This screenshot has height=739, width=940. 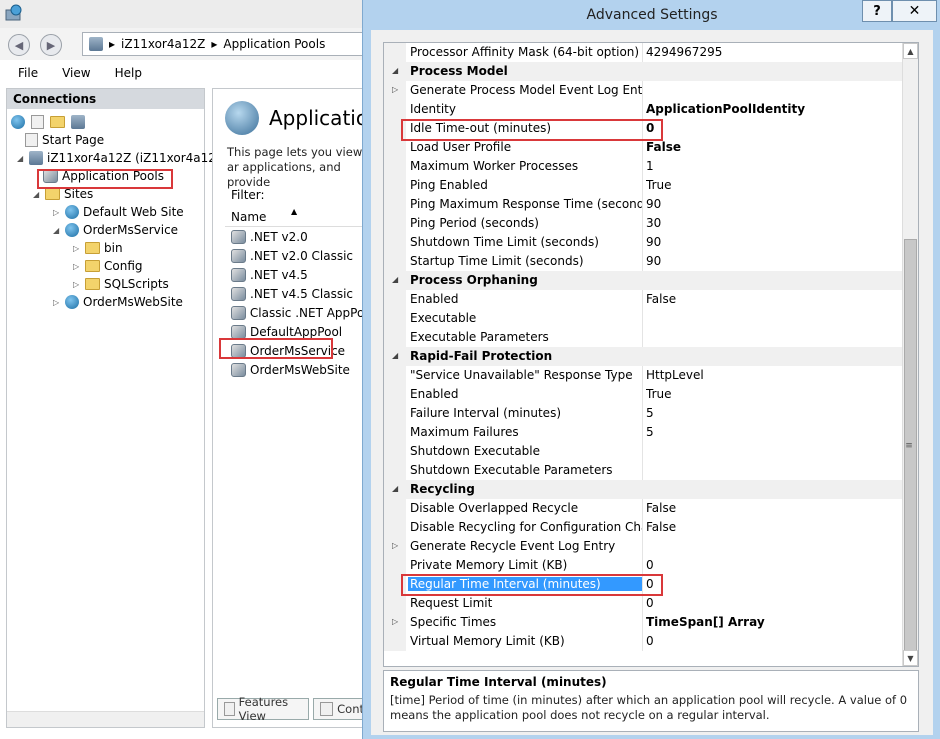 I want to click on property-row: Enabled False, so click(x=644, y=299).